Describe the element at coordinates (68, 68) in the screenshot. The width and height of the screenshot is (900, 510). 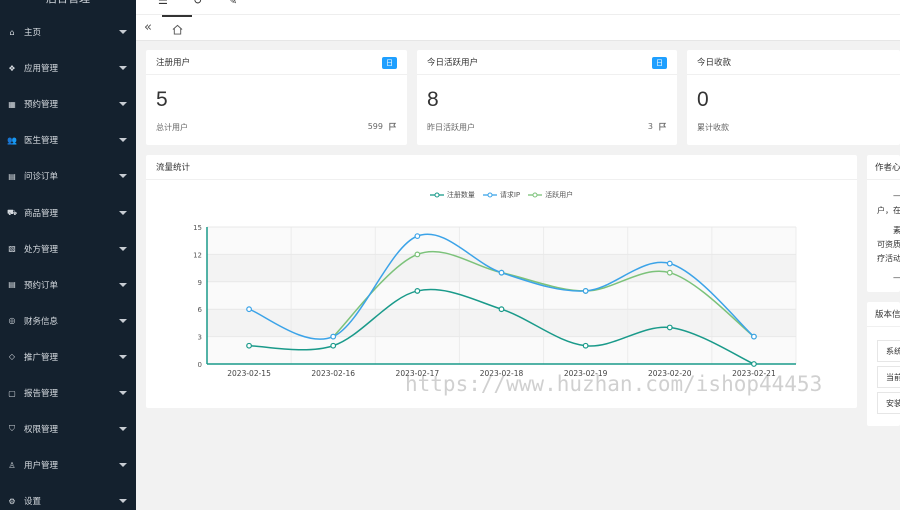
I see `sidebar-item: ❖ 应用管理` at that location.